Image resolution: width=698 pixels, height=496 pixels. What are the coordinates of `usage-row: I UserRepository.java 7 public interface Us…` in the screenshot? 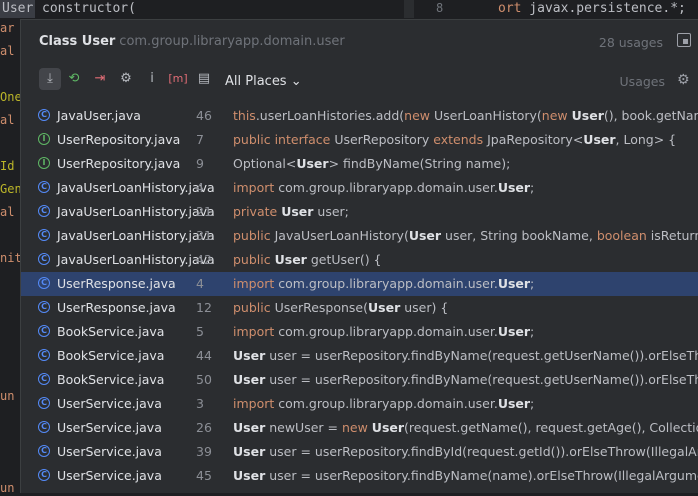 It's located at (359, 140).